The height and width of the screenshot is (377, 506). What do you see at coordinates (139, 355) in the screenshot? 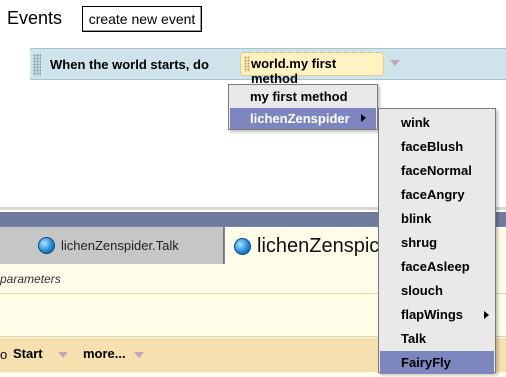
I see `more-dropdown-arrow-icon` at bounding box center [139, 355].